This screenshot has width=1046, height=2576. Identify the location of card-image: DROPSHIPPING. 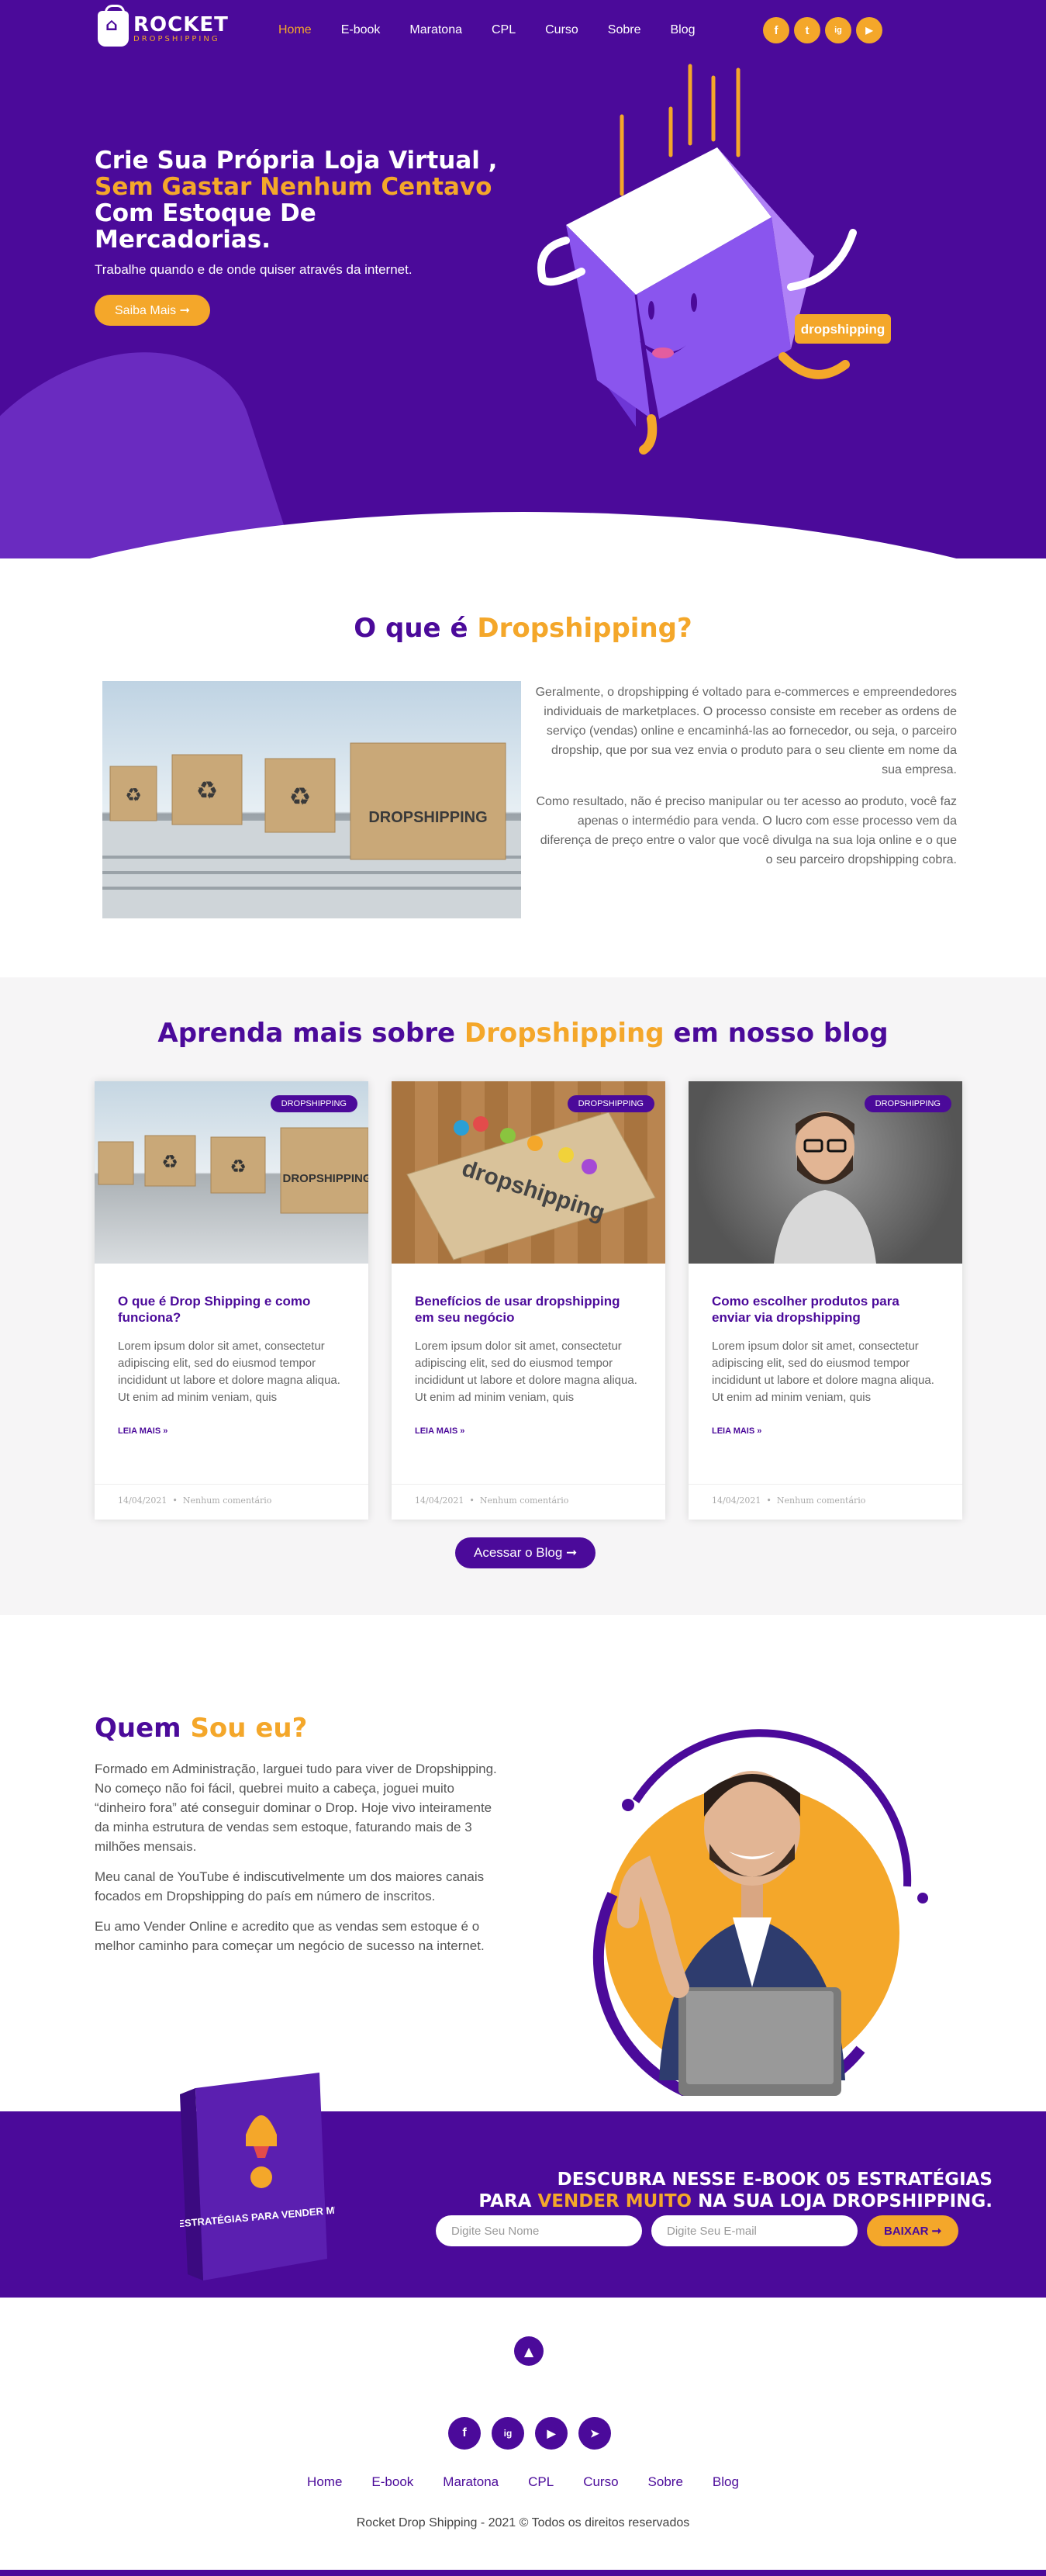
(826, 1172).